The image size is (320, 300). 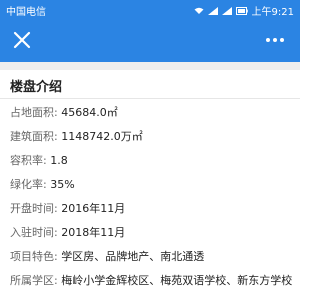 What do you see at coordinates (26, 12) in the screenshot?
I see `carrier-label: 中国电信` at bounding box center [26, 12].